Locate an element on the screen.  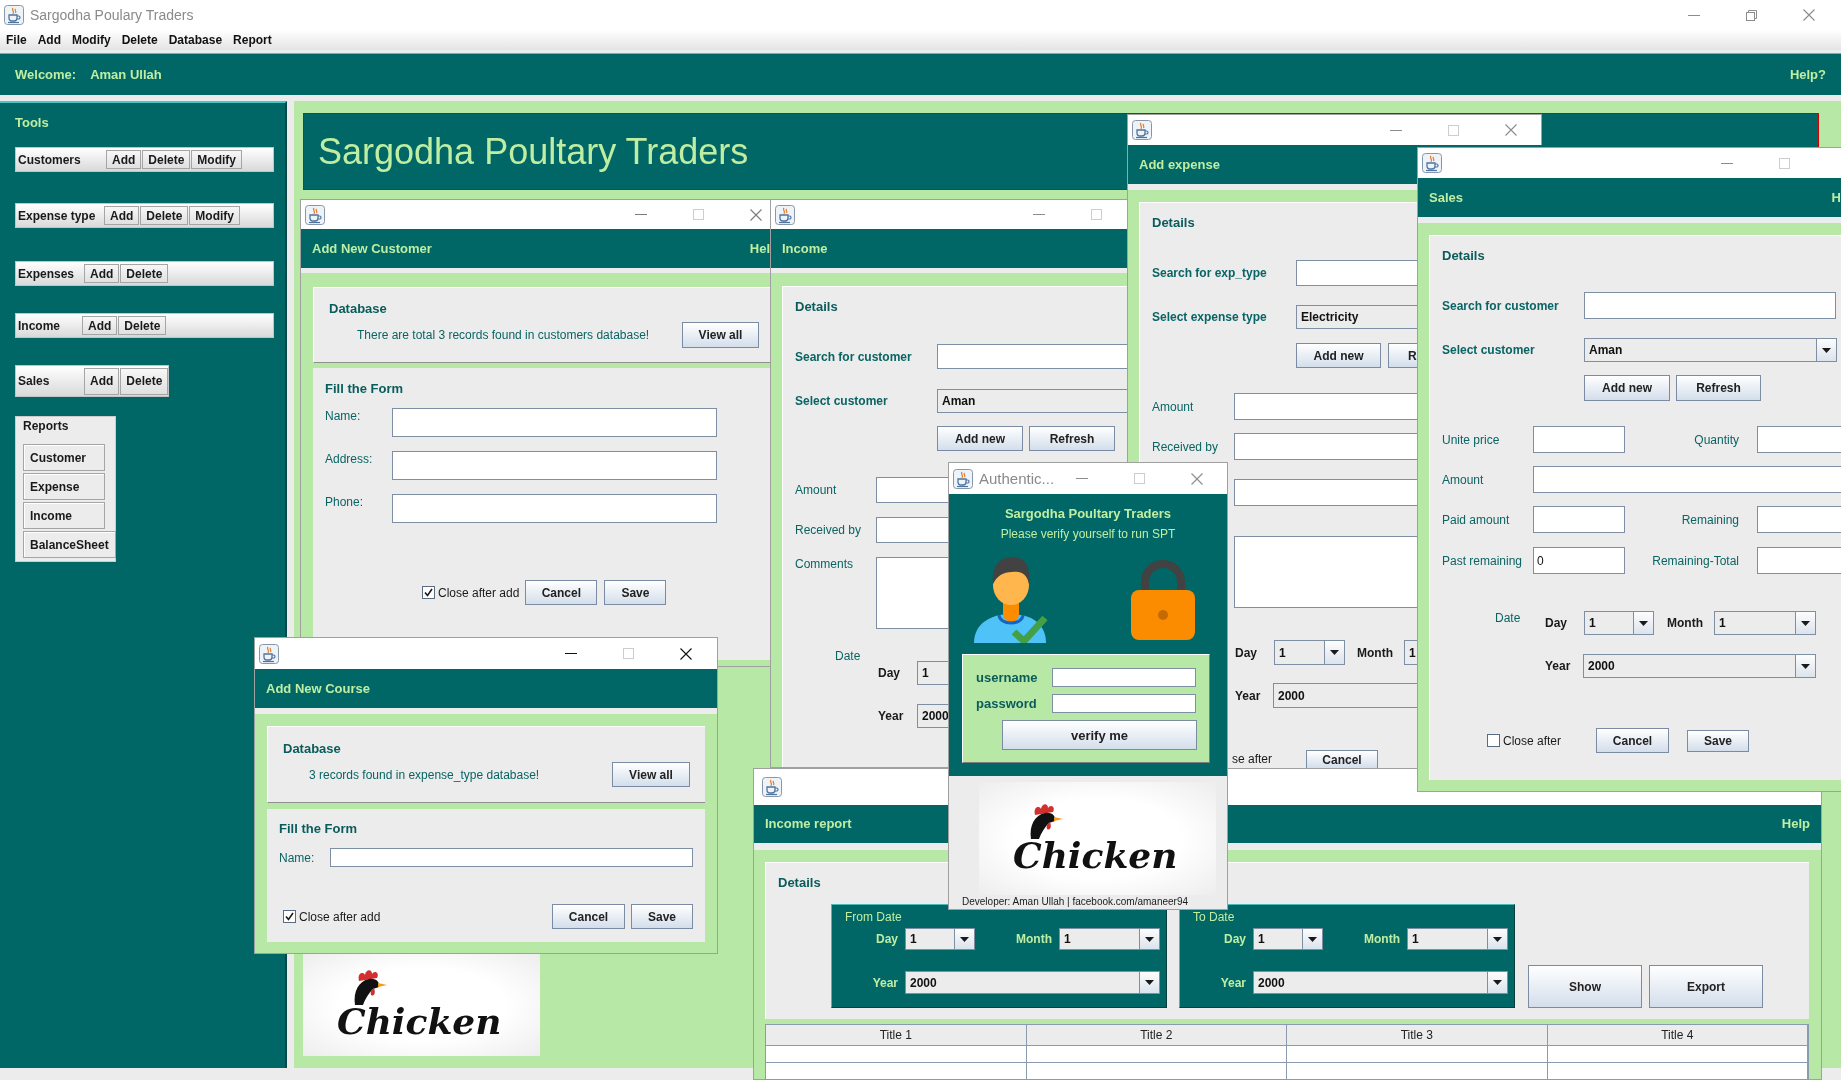
menu-item: Delete is located at coordinates (139, 40).